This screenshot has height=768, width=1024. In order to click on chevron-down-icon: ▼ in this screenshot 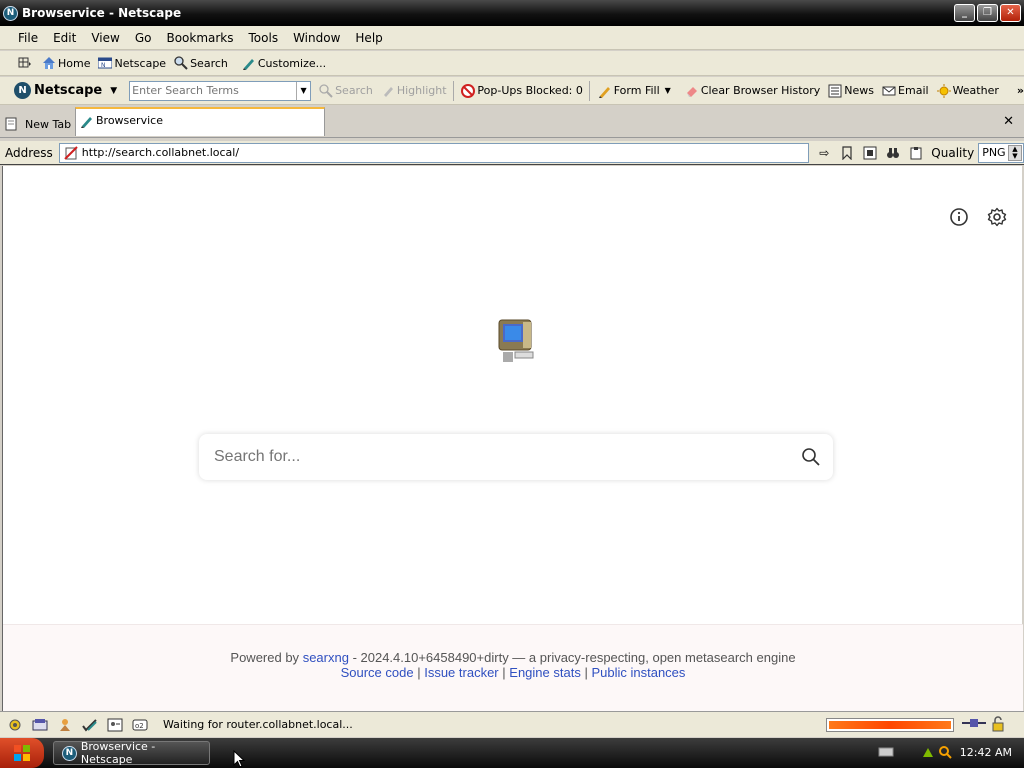, I will do `click(667, 90)`.